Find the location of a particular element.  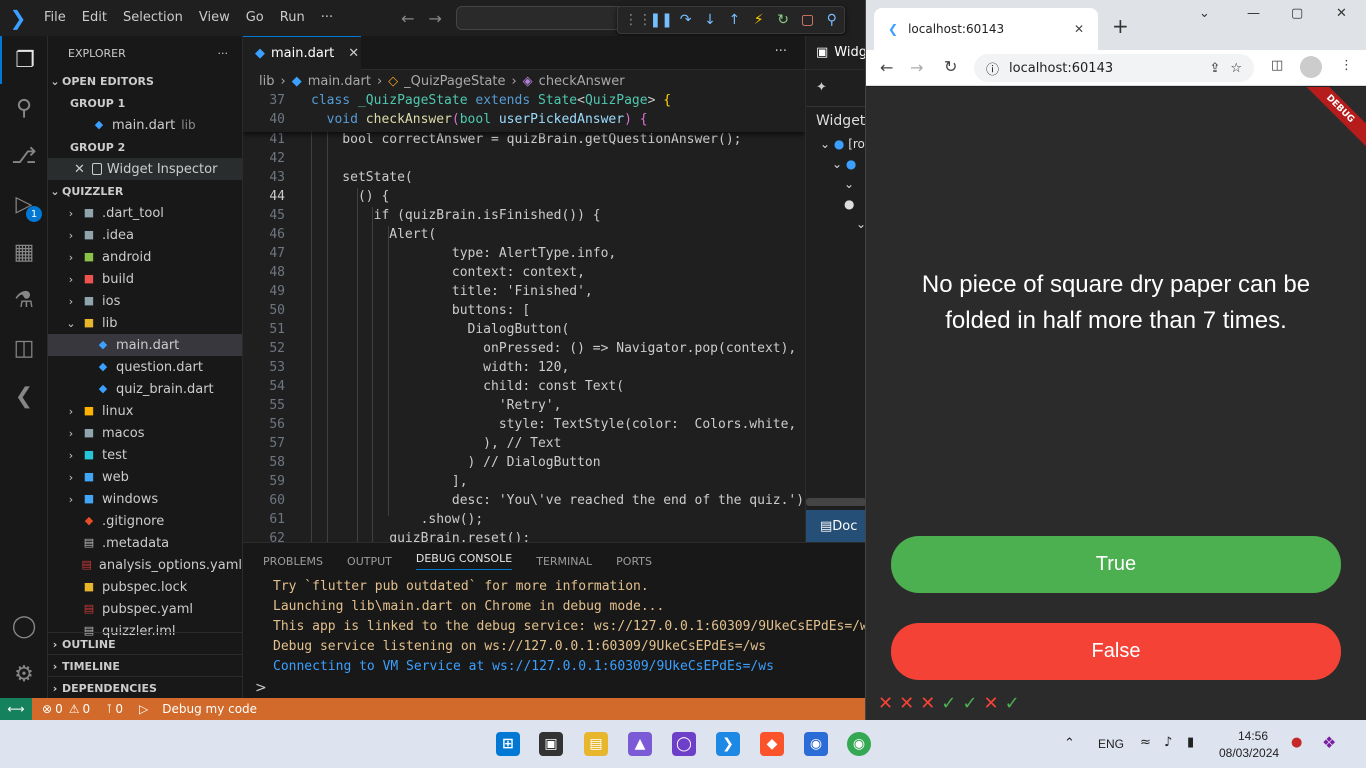

source-control-icon: ⎇ is located at coordinates (24, 156).